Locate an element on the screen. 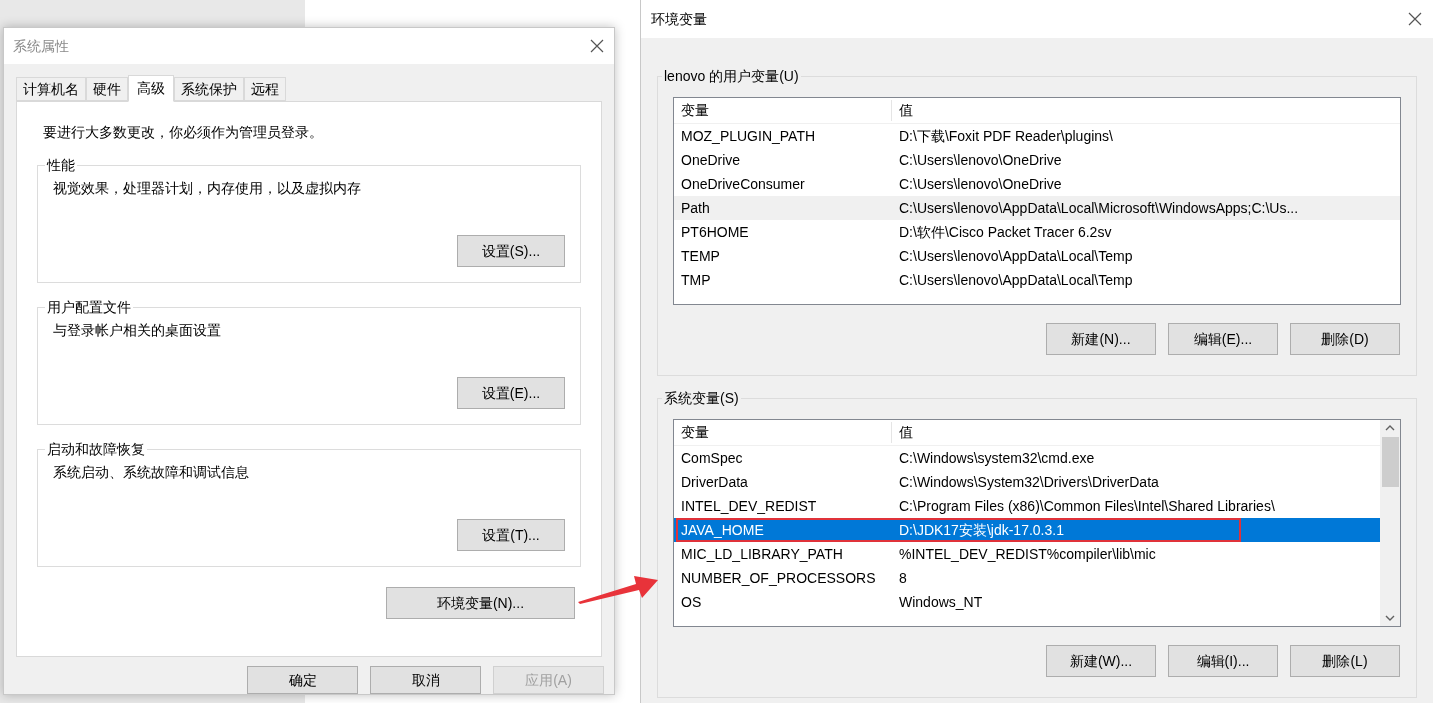 Image resolution: width=1433 pixels, height=703 pixels. admin-notice: 要进行大多数更改，你必须作为管理员登录。 is located at coordinates (183, 132).